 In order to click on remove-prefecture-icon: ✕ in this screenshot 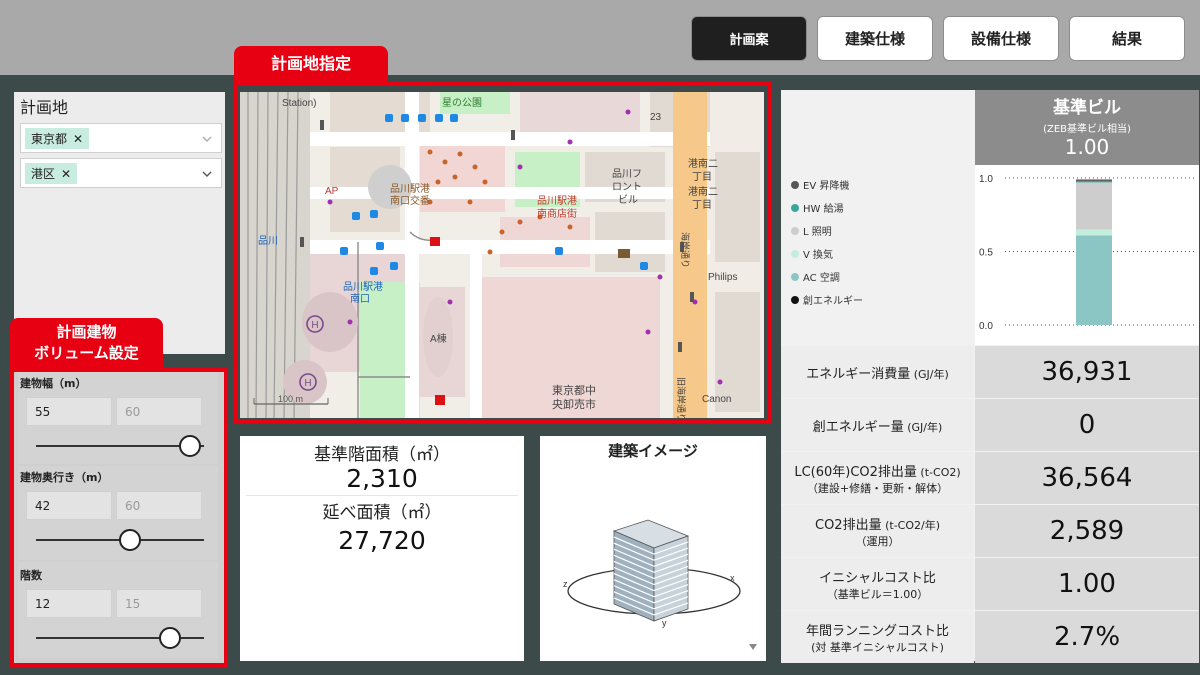, I will do `click(78, 139)`.